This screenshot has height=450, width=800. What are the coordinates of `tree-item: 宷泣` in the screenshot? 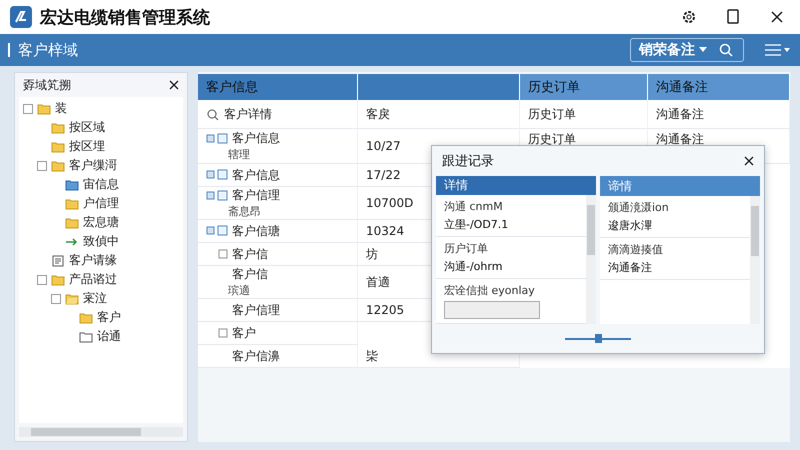 It's located at (95, 298).